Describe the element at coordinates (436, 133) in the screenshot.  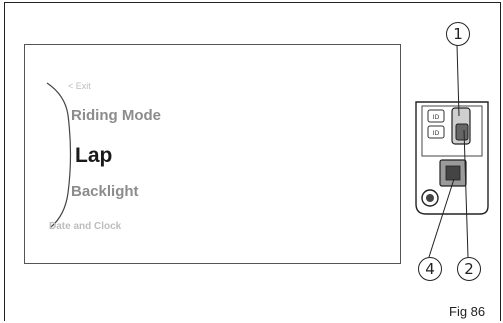
I see `switch-lower-label: ID` at that location.